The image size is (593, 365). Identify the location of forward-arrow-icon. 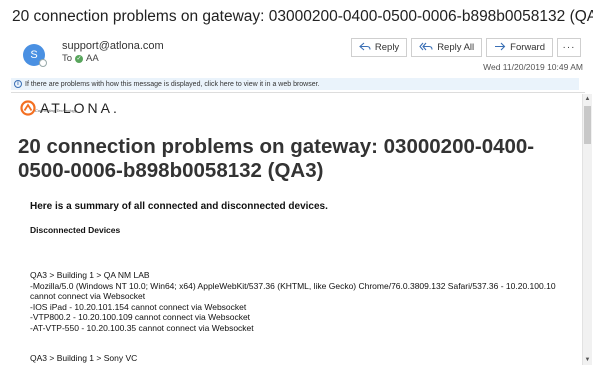
(500, 48).